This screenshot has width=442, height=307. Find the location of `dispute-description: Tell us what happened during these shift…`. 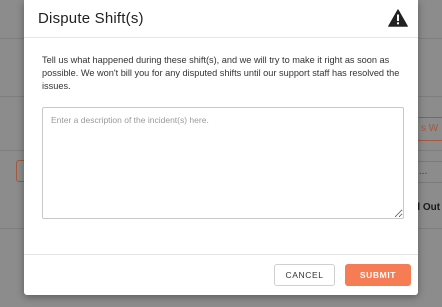

dispute-description: Tell us what happened during these shift… is located at coordinates (221, 73).